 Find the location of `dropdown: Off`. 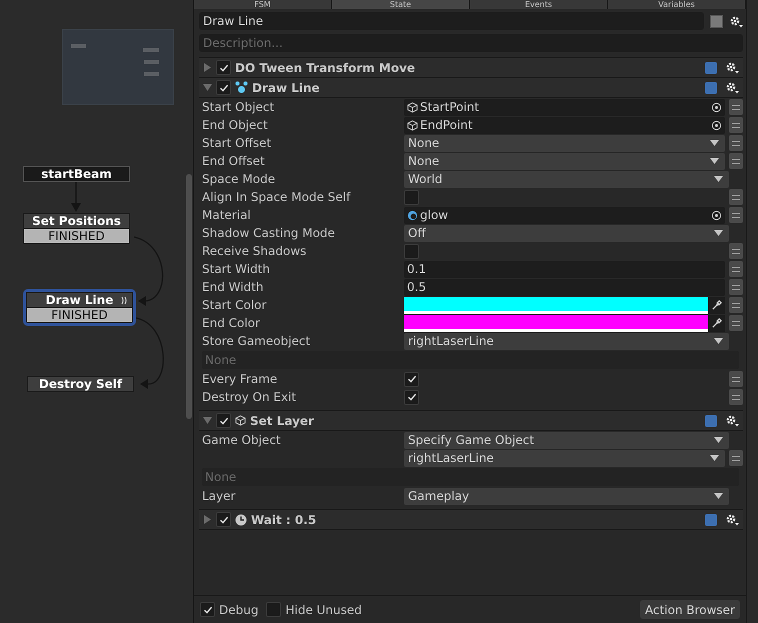

dropdown: Off is located at coordinates (566, 233).